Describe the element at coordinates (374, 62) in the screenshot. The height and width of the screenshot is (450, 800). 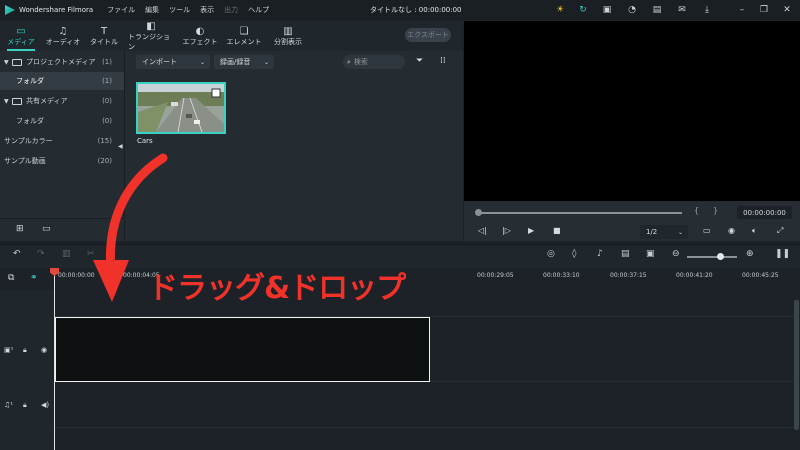
I see `search-field: ⌕ 検索` at that location.